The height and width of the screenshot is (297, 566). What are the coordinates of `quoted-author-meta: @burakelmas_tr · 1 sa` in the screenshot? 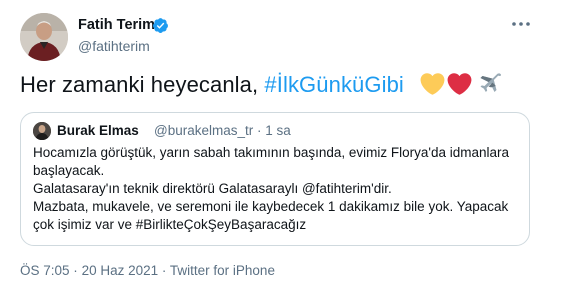 It's located at (222, 130).